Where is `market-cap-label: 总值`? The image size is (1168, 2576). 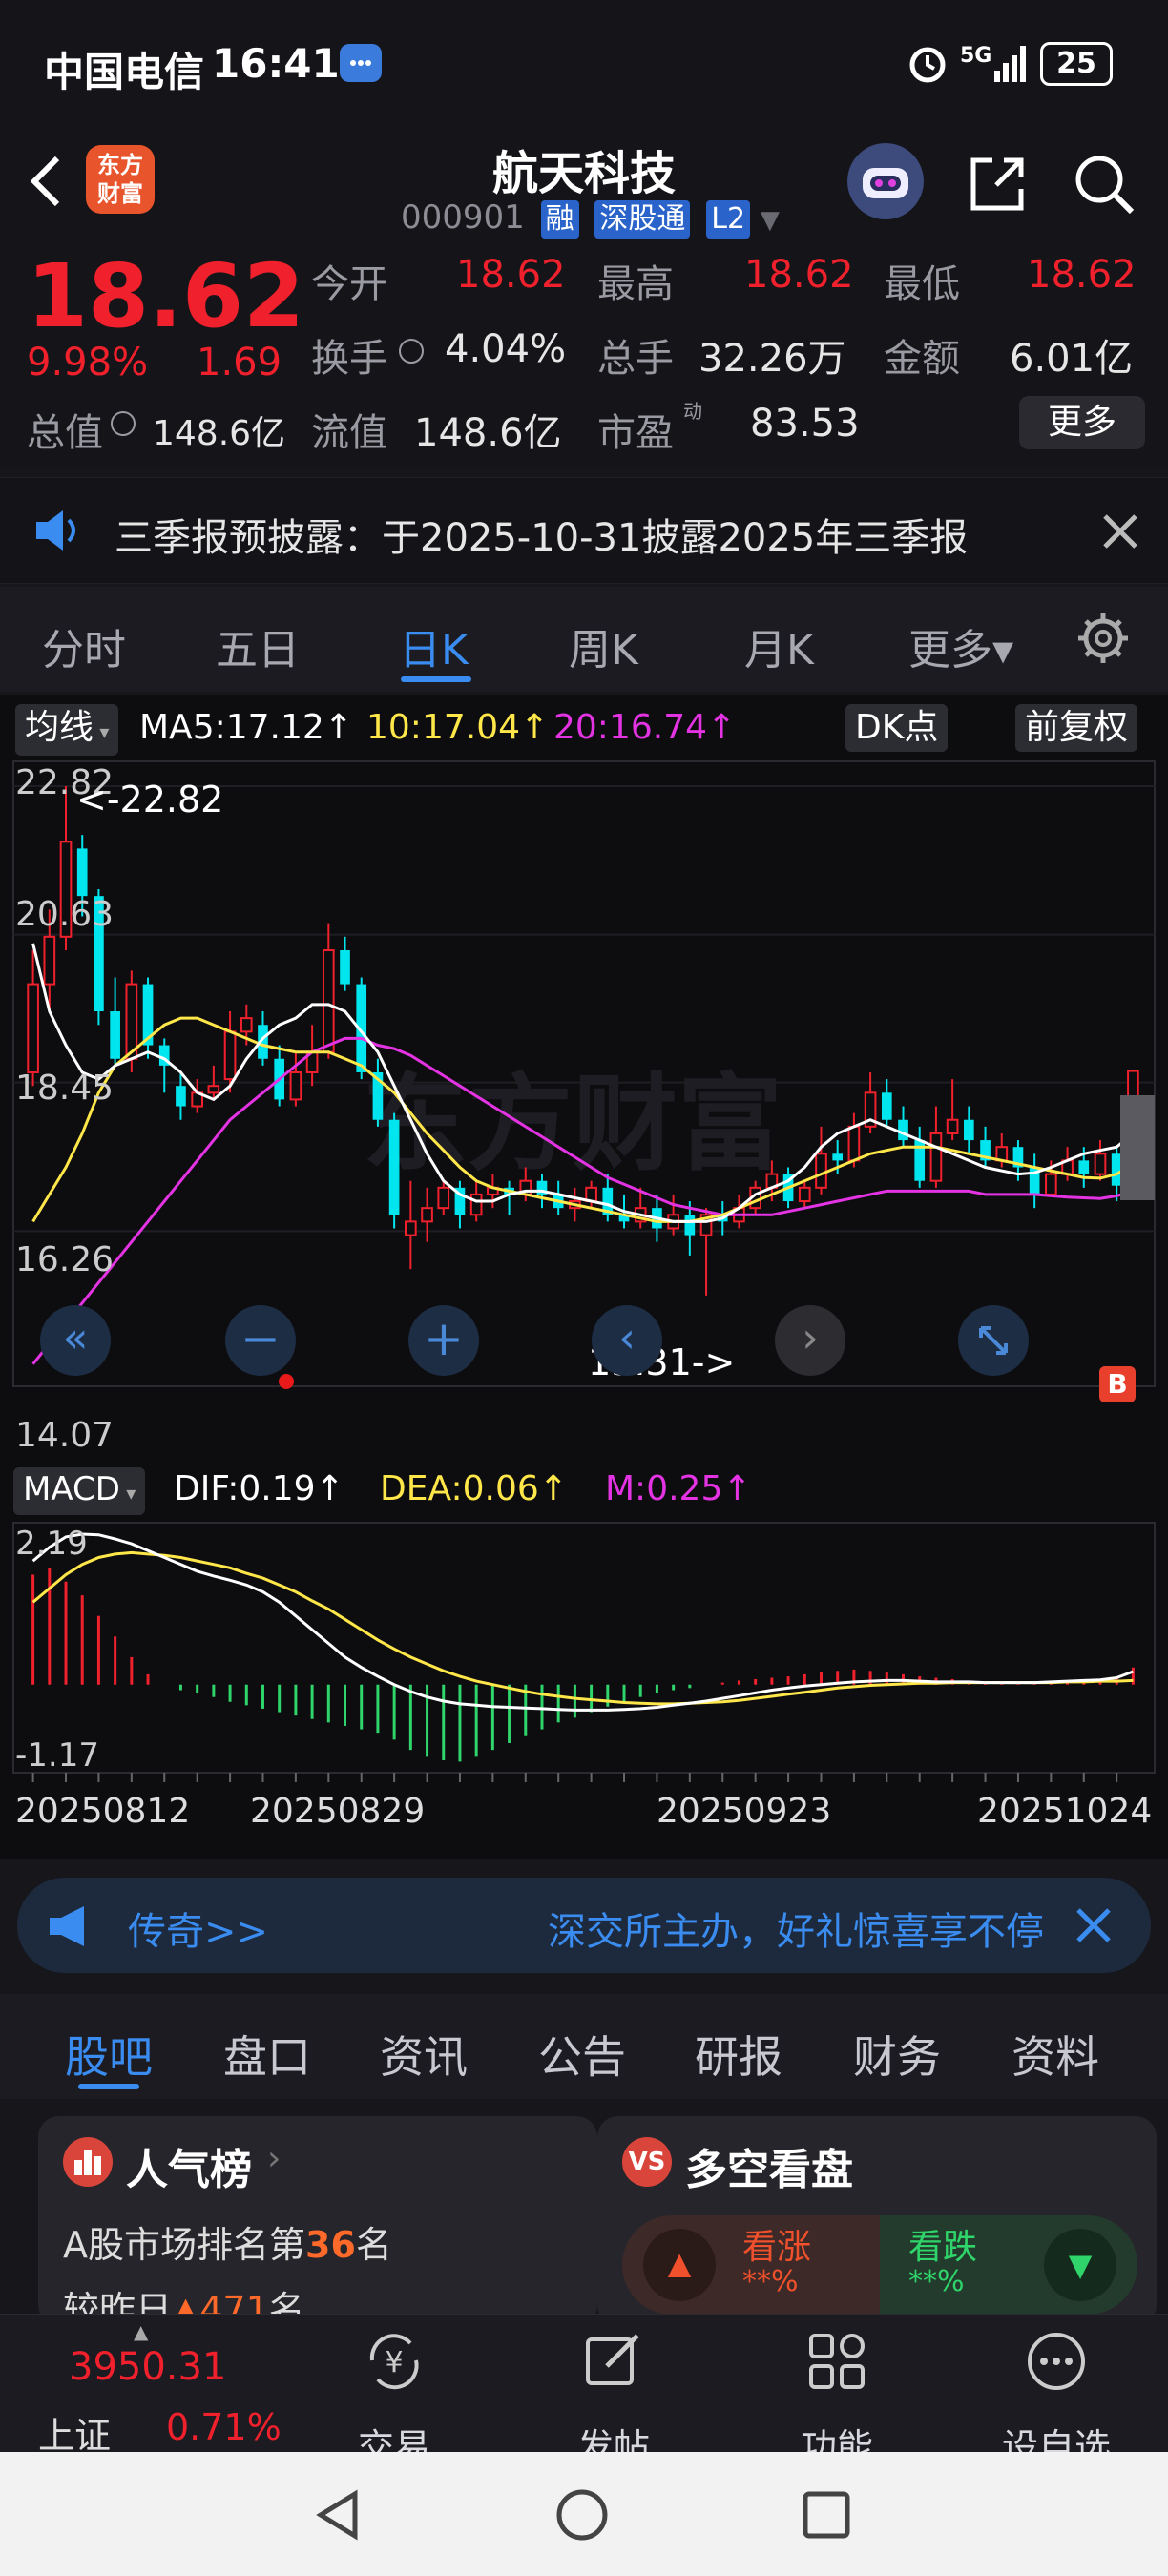 market-cap-label: 总值 is located at coordinates (65, 433).